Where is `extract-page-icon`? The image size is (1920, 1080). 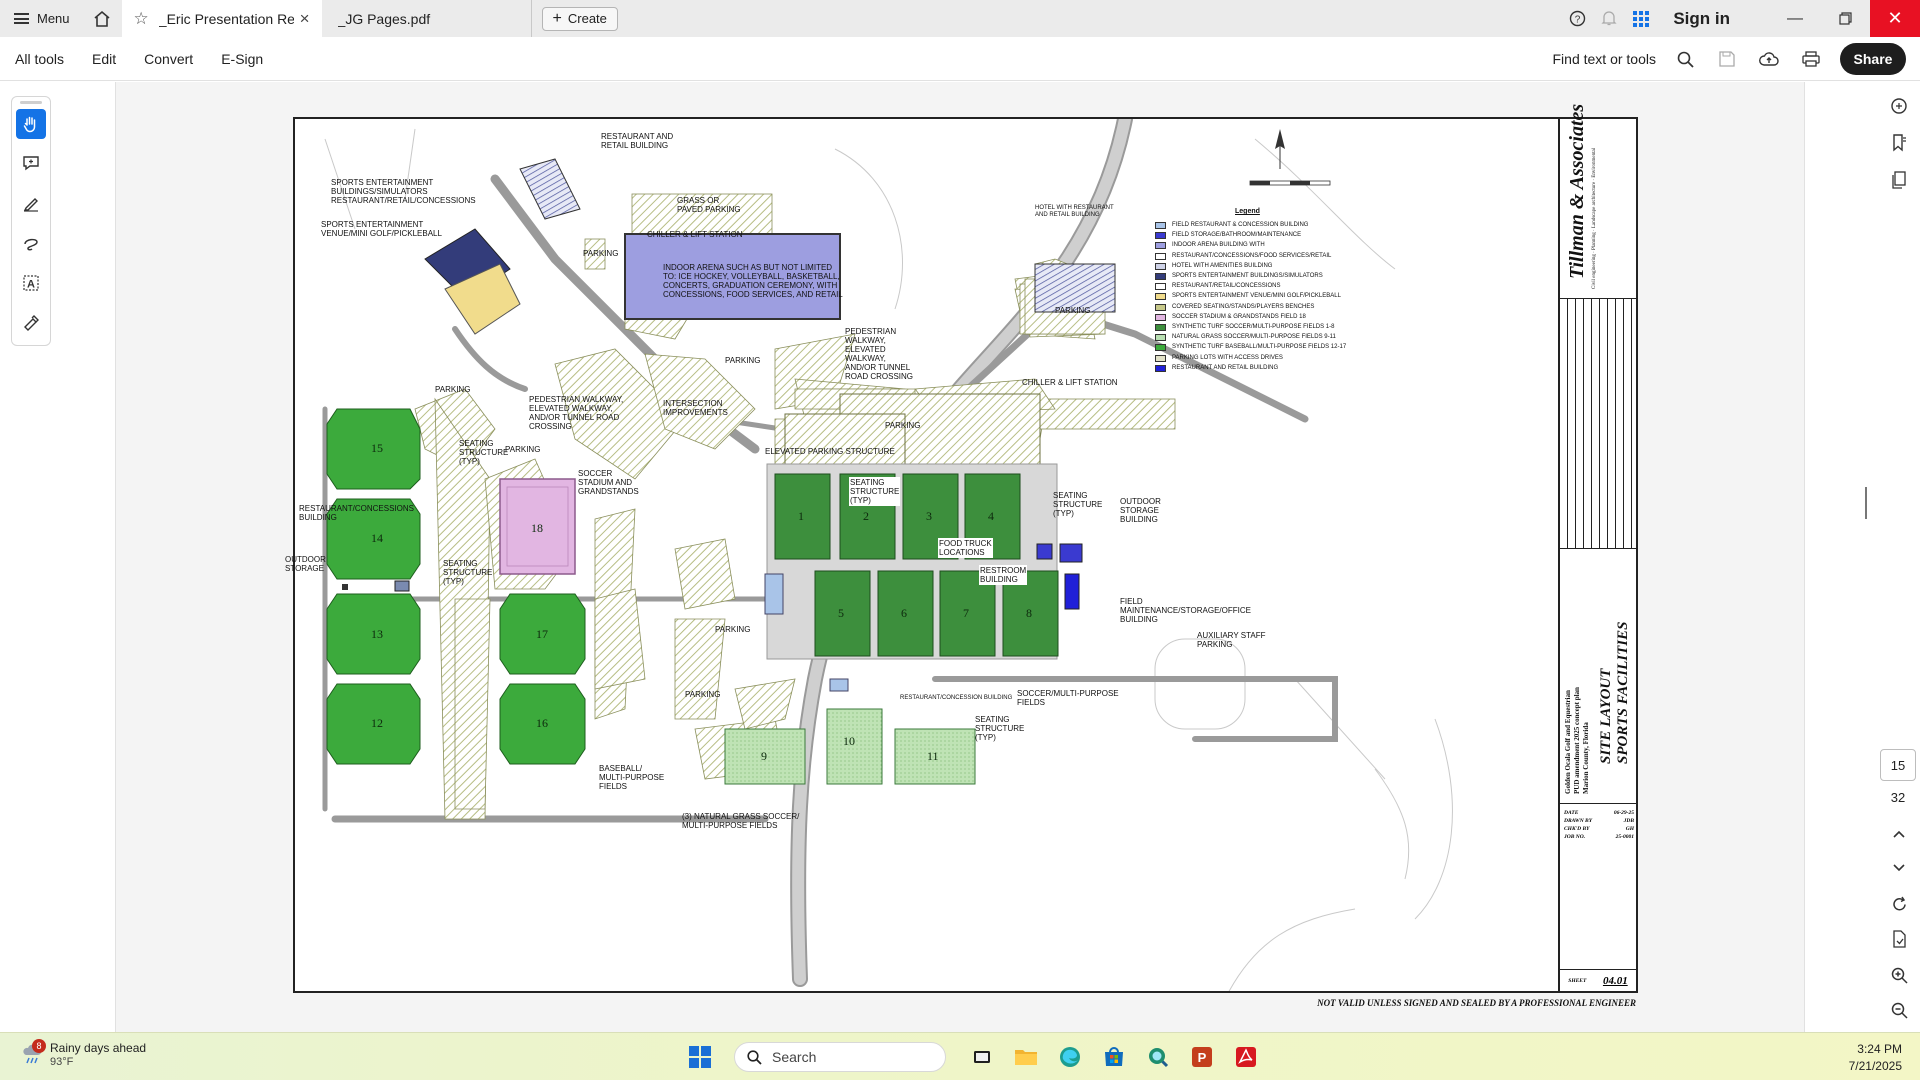 extract-page-icon is located at coordinates (1899, 939).